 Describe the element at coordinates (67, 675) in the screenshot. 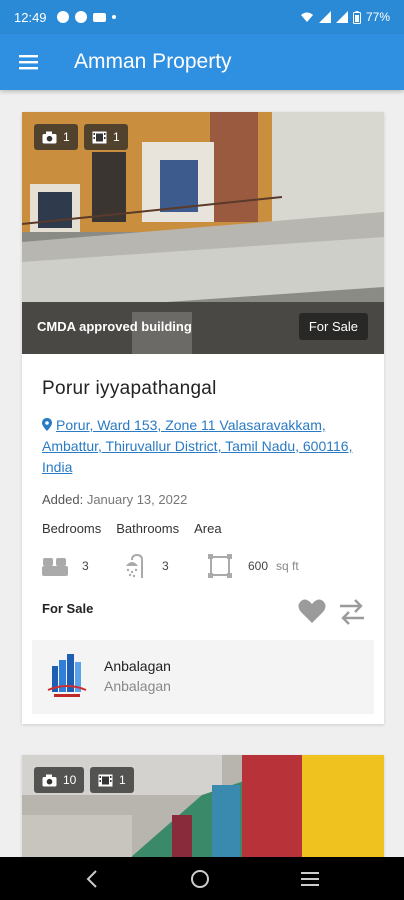

I see `agent-logo` at that location.